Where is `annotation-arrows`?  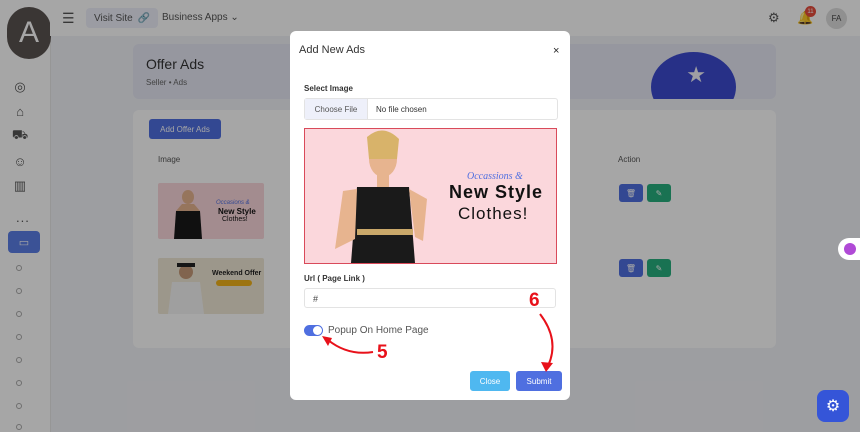 annotation-arrows is located at coordinates (438, 342).